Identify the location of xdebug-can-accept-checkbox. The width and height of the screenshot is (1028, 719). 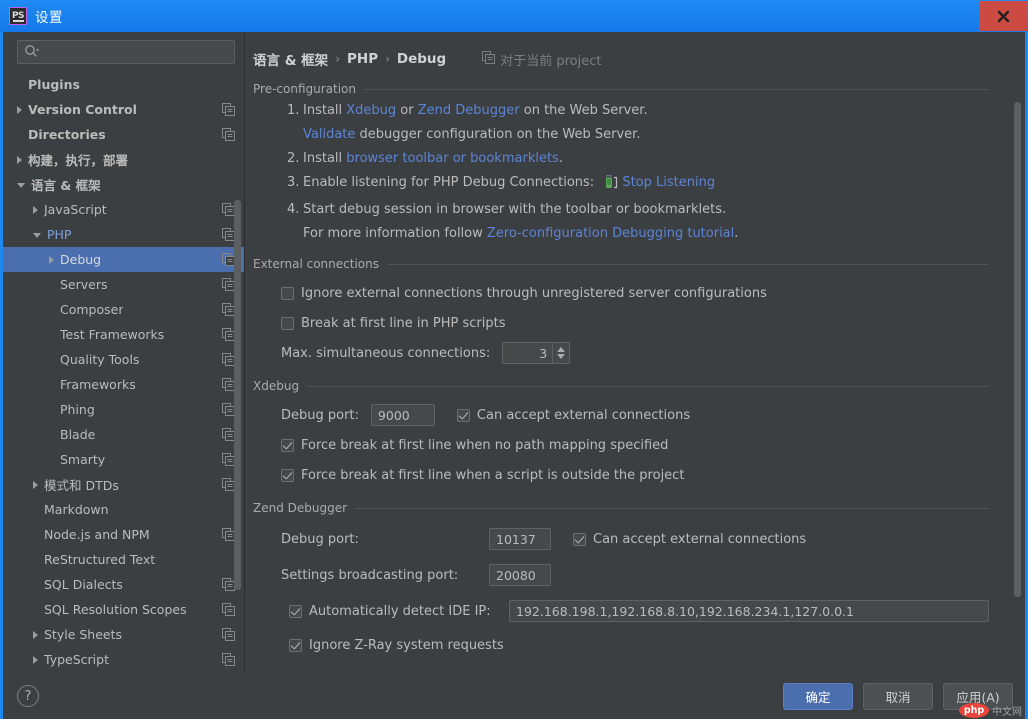
(463, 415).